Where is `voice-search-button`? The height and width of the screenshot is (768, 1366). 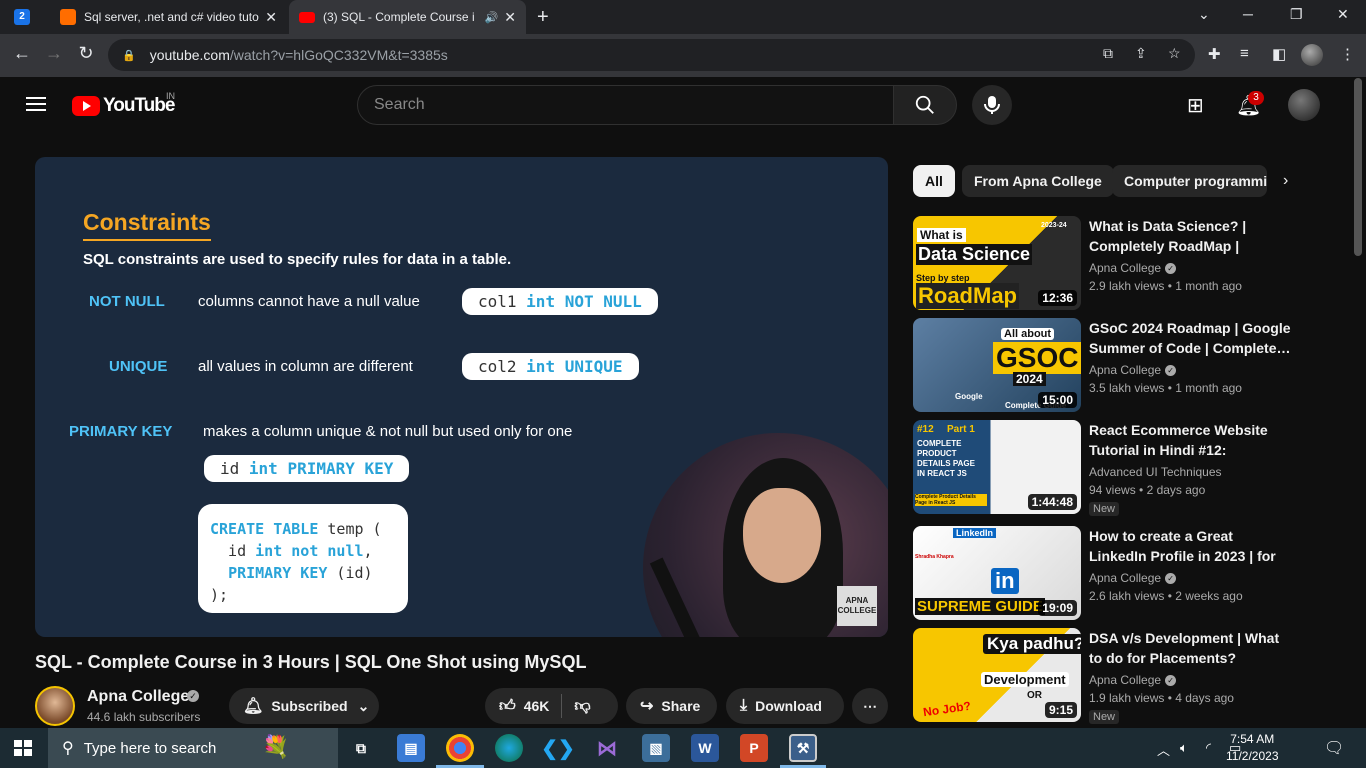
voice-search-button is located at coordinates (992, 105).